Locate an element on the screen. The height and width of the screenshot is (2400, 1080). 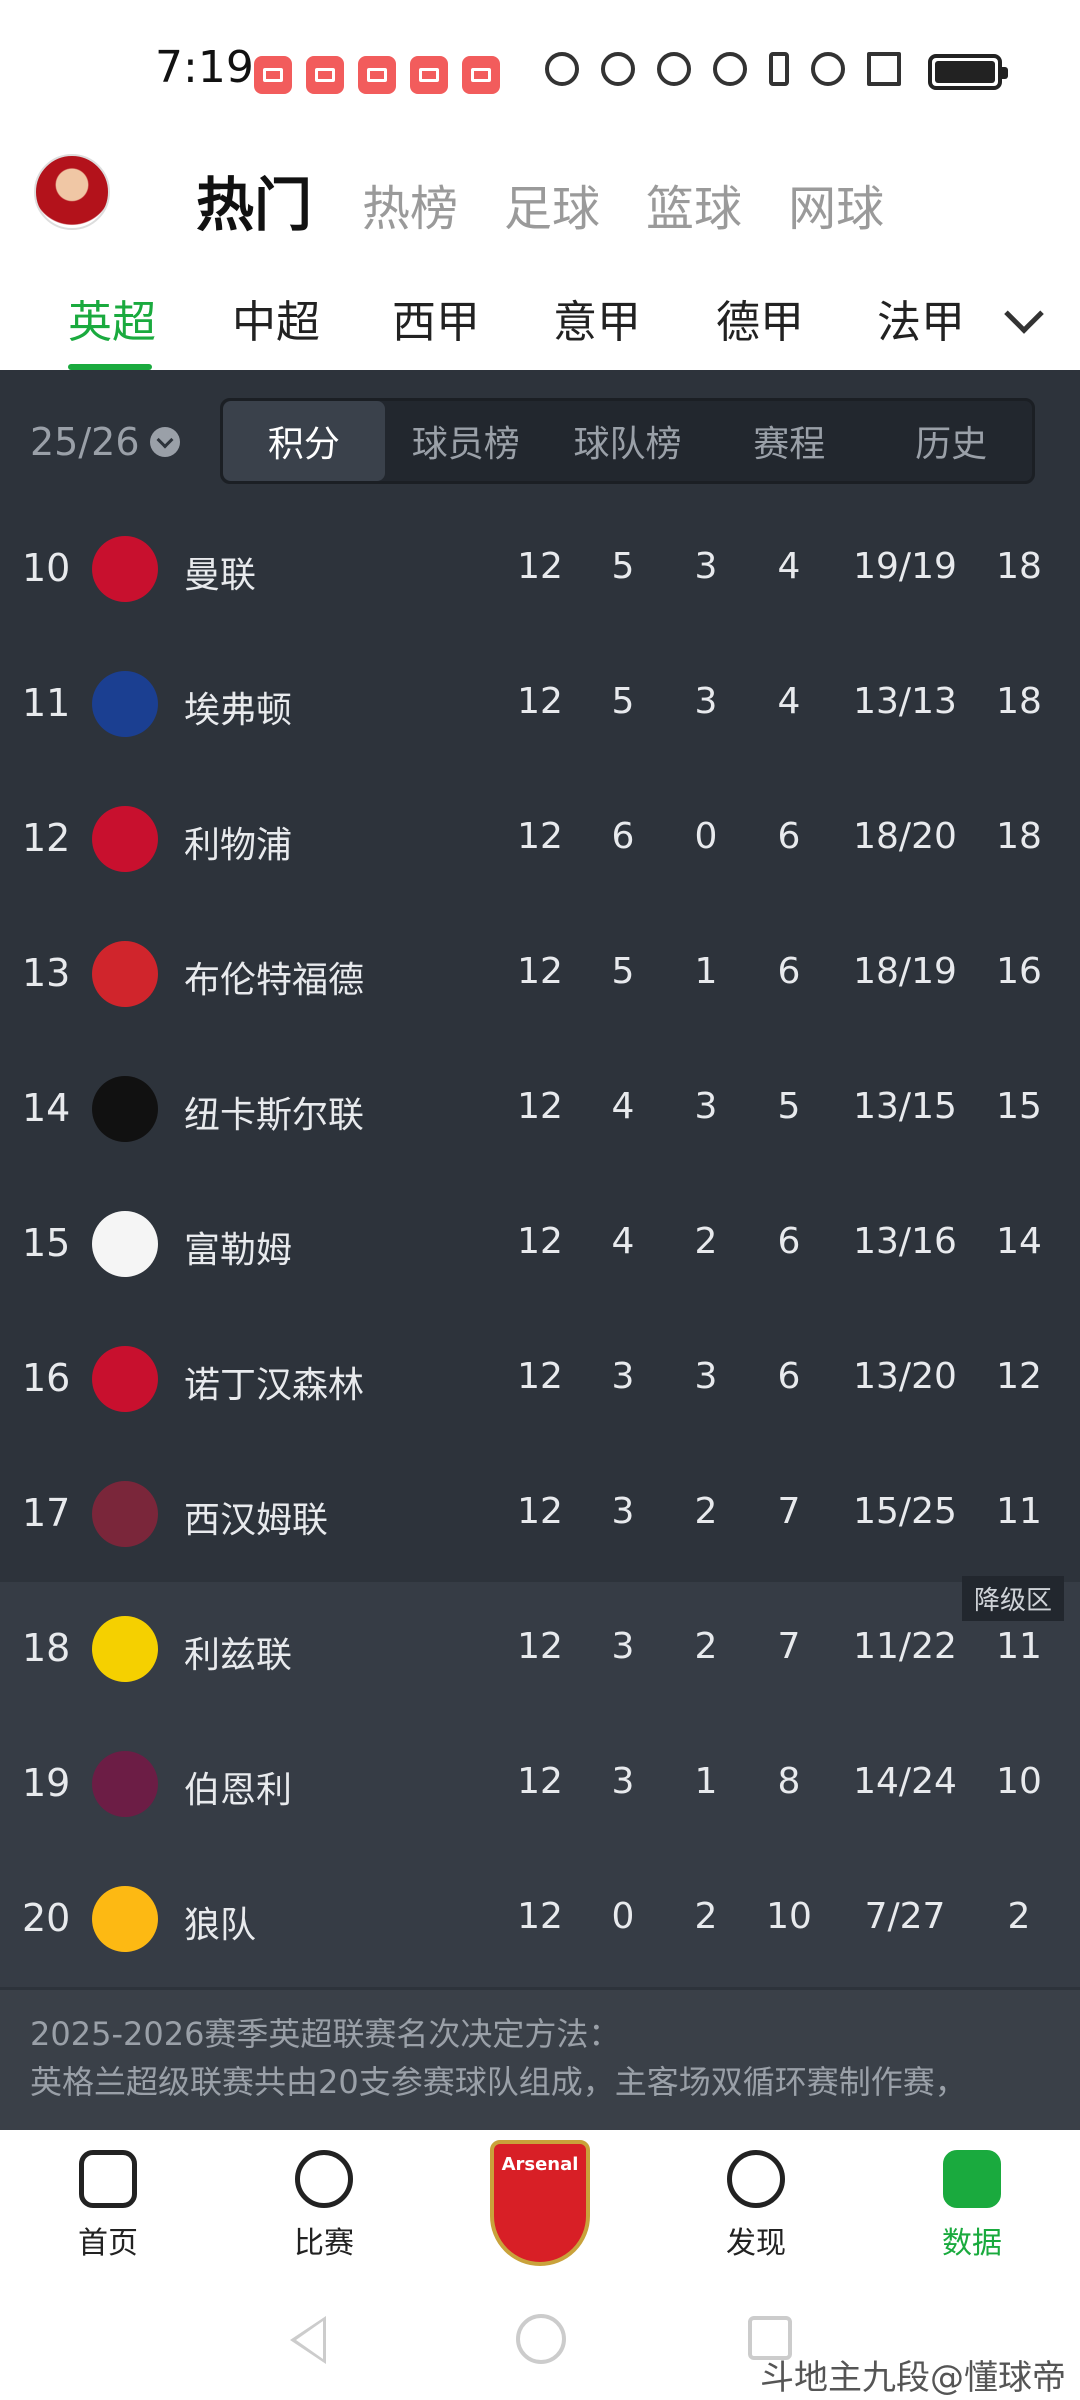
losses-cell: 5 is located at coordinates (789, 1106).